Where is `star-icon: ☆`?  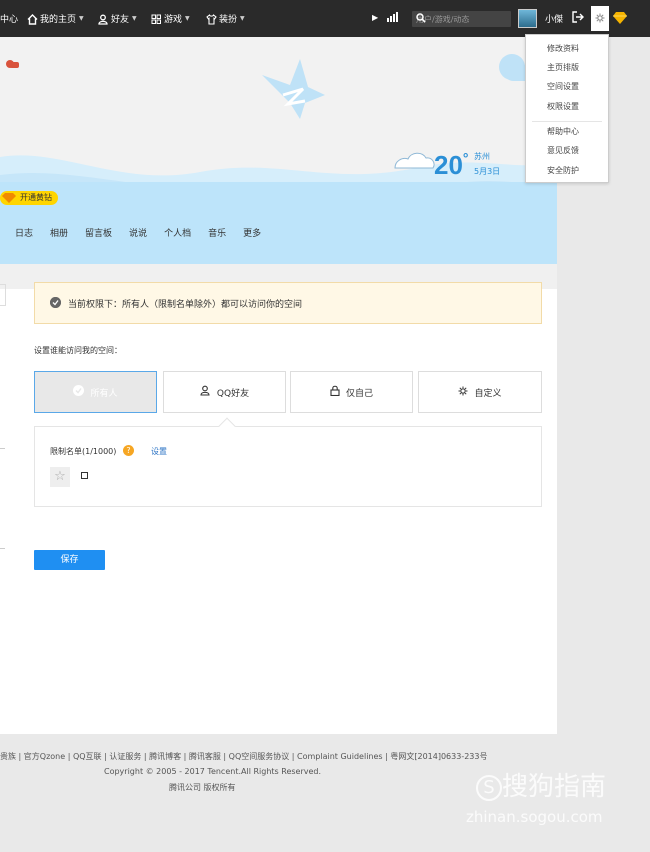
star-icon: ☆ is located at coordinates (60, 477).